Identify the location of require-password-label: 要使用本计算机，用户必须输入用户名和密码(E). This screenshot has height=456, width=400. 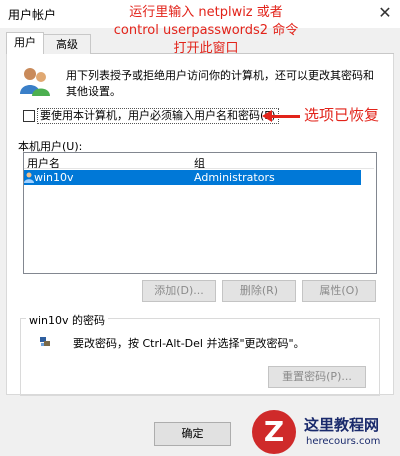
(158, 116).